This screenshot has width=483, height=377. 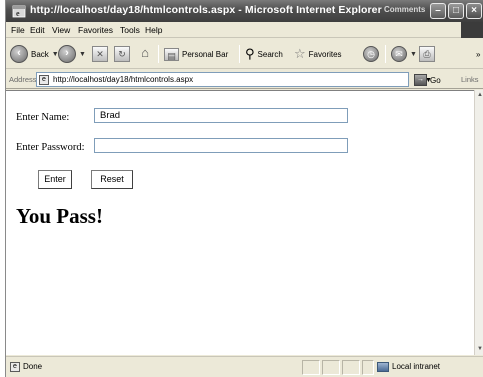 I want to click on forward-arrow-icon: ›, so click(x=67, y=54).